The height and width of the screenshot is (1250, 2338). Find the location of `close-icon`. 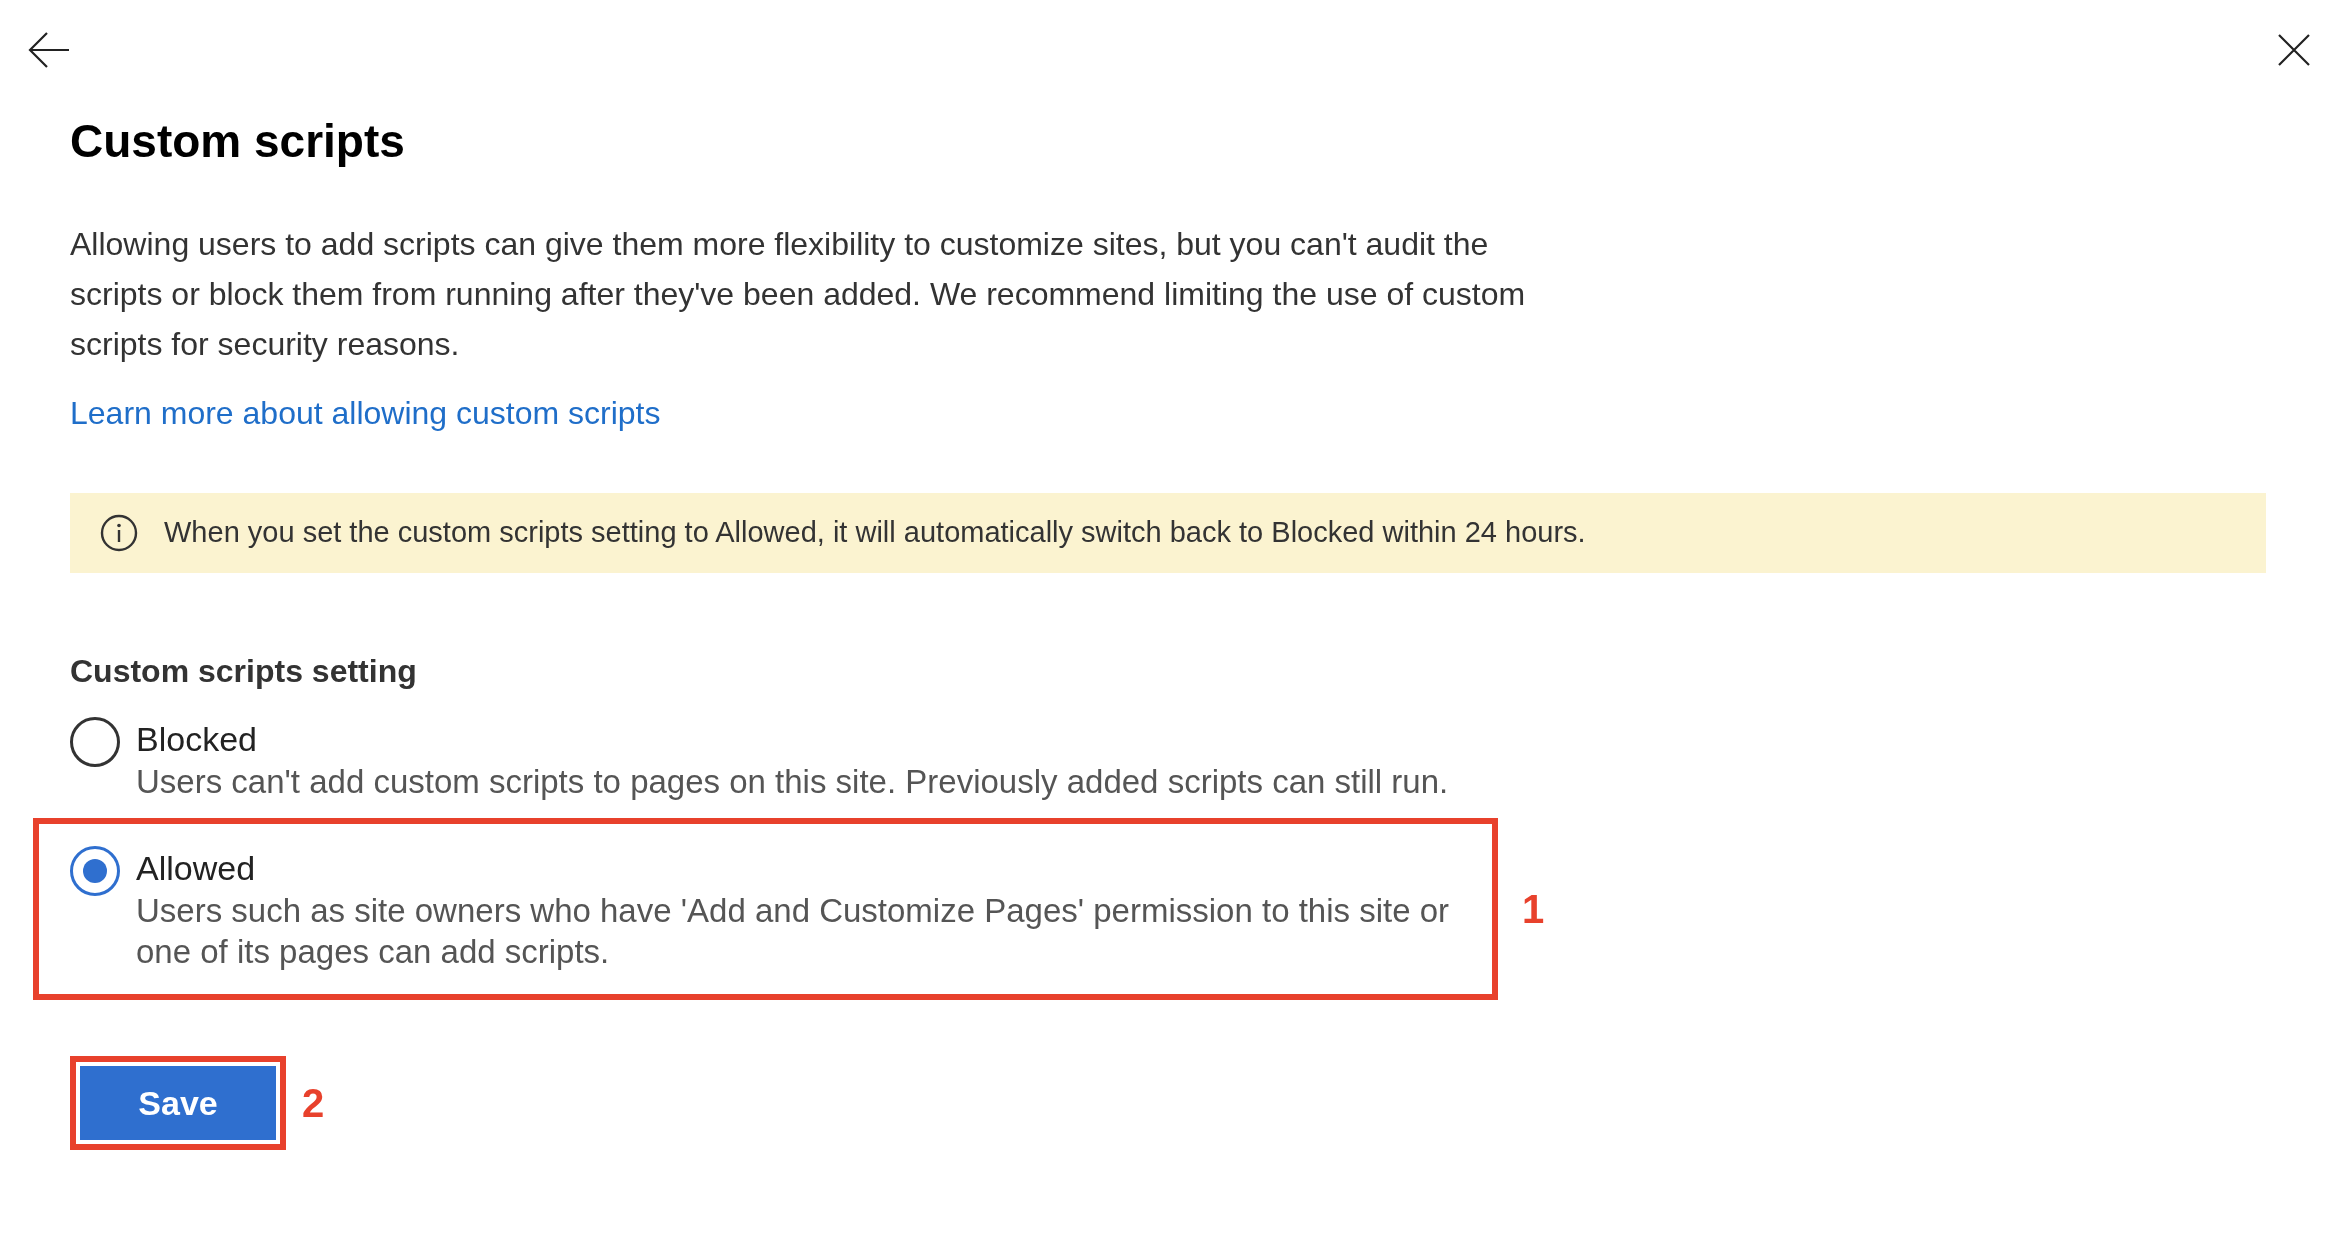

close-icon is located at coordinates (2294, 50).